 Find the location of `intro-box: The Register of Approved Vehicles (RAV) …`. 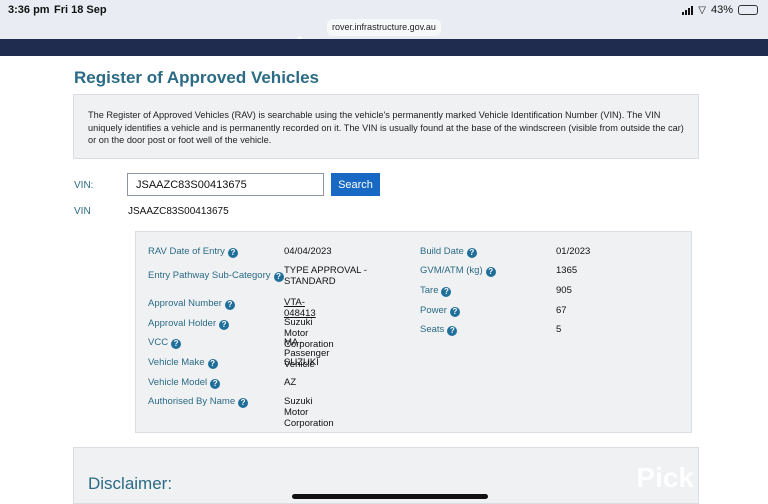

intro-box: The Register of Approved Vehicles (RAV) … is located at coordinates (386, 126).